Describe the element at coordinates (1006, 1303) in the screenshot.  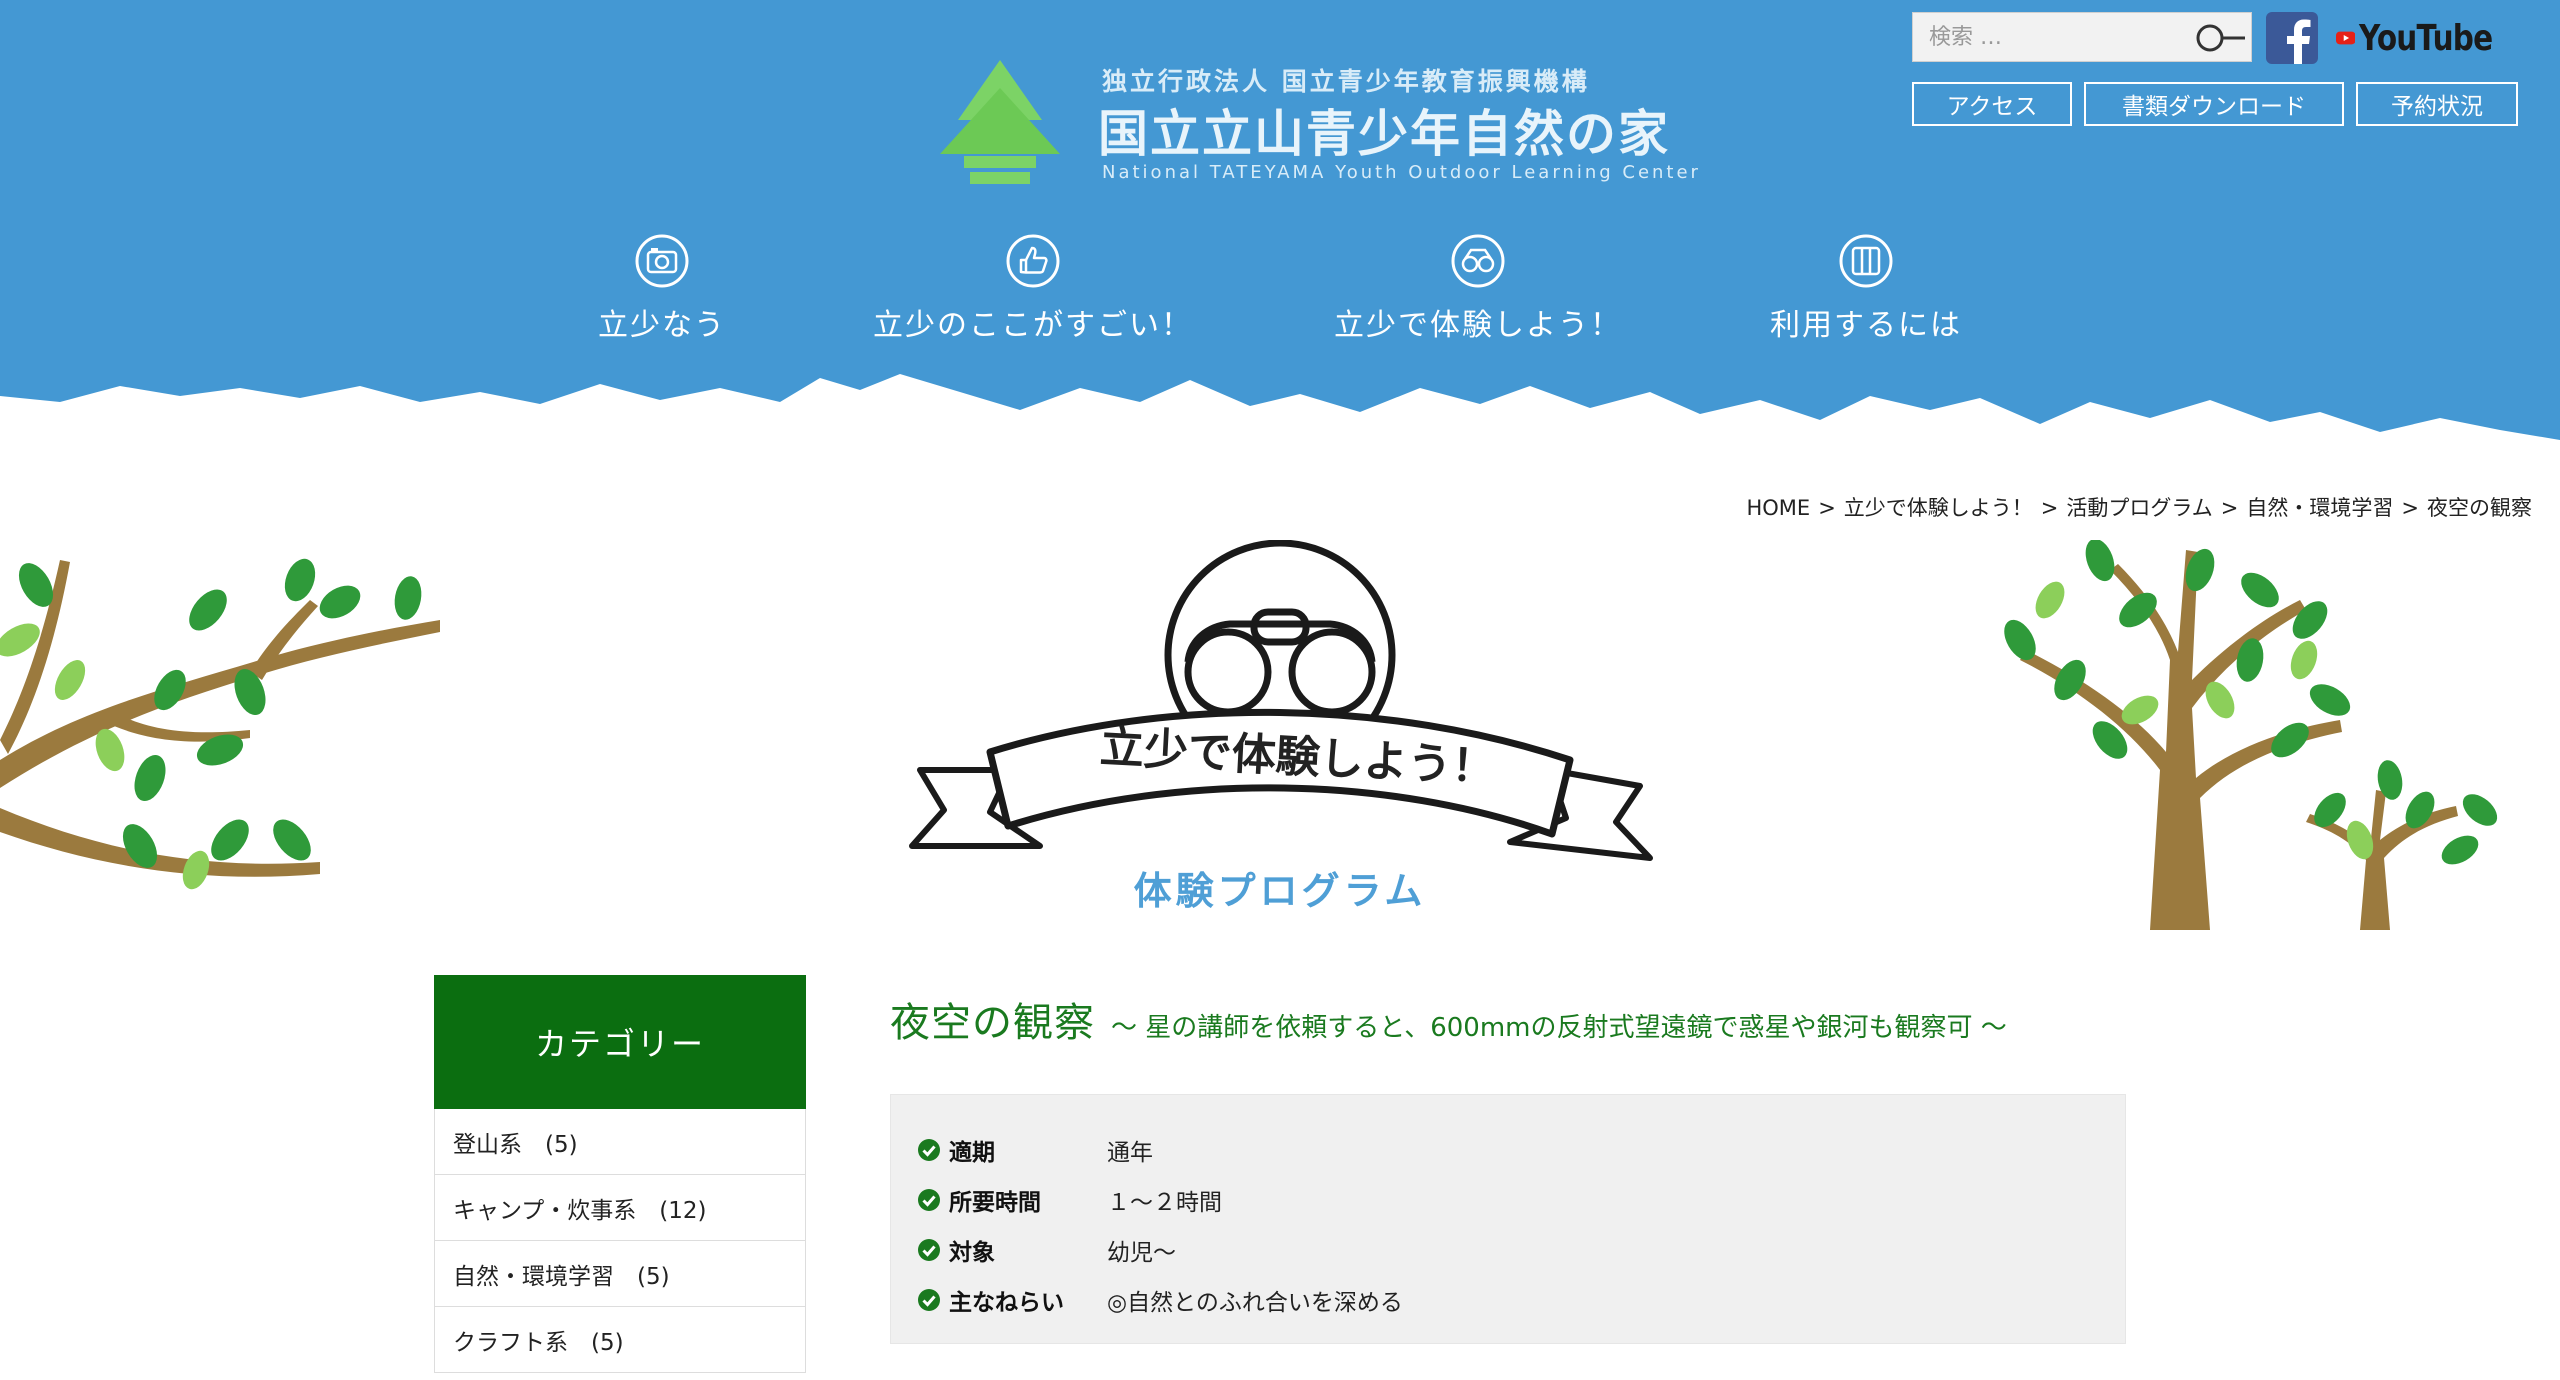
I see `info-label: 主なねらい` at that location.